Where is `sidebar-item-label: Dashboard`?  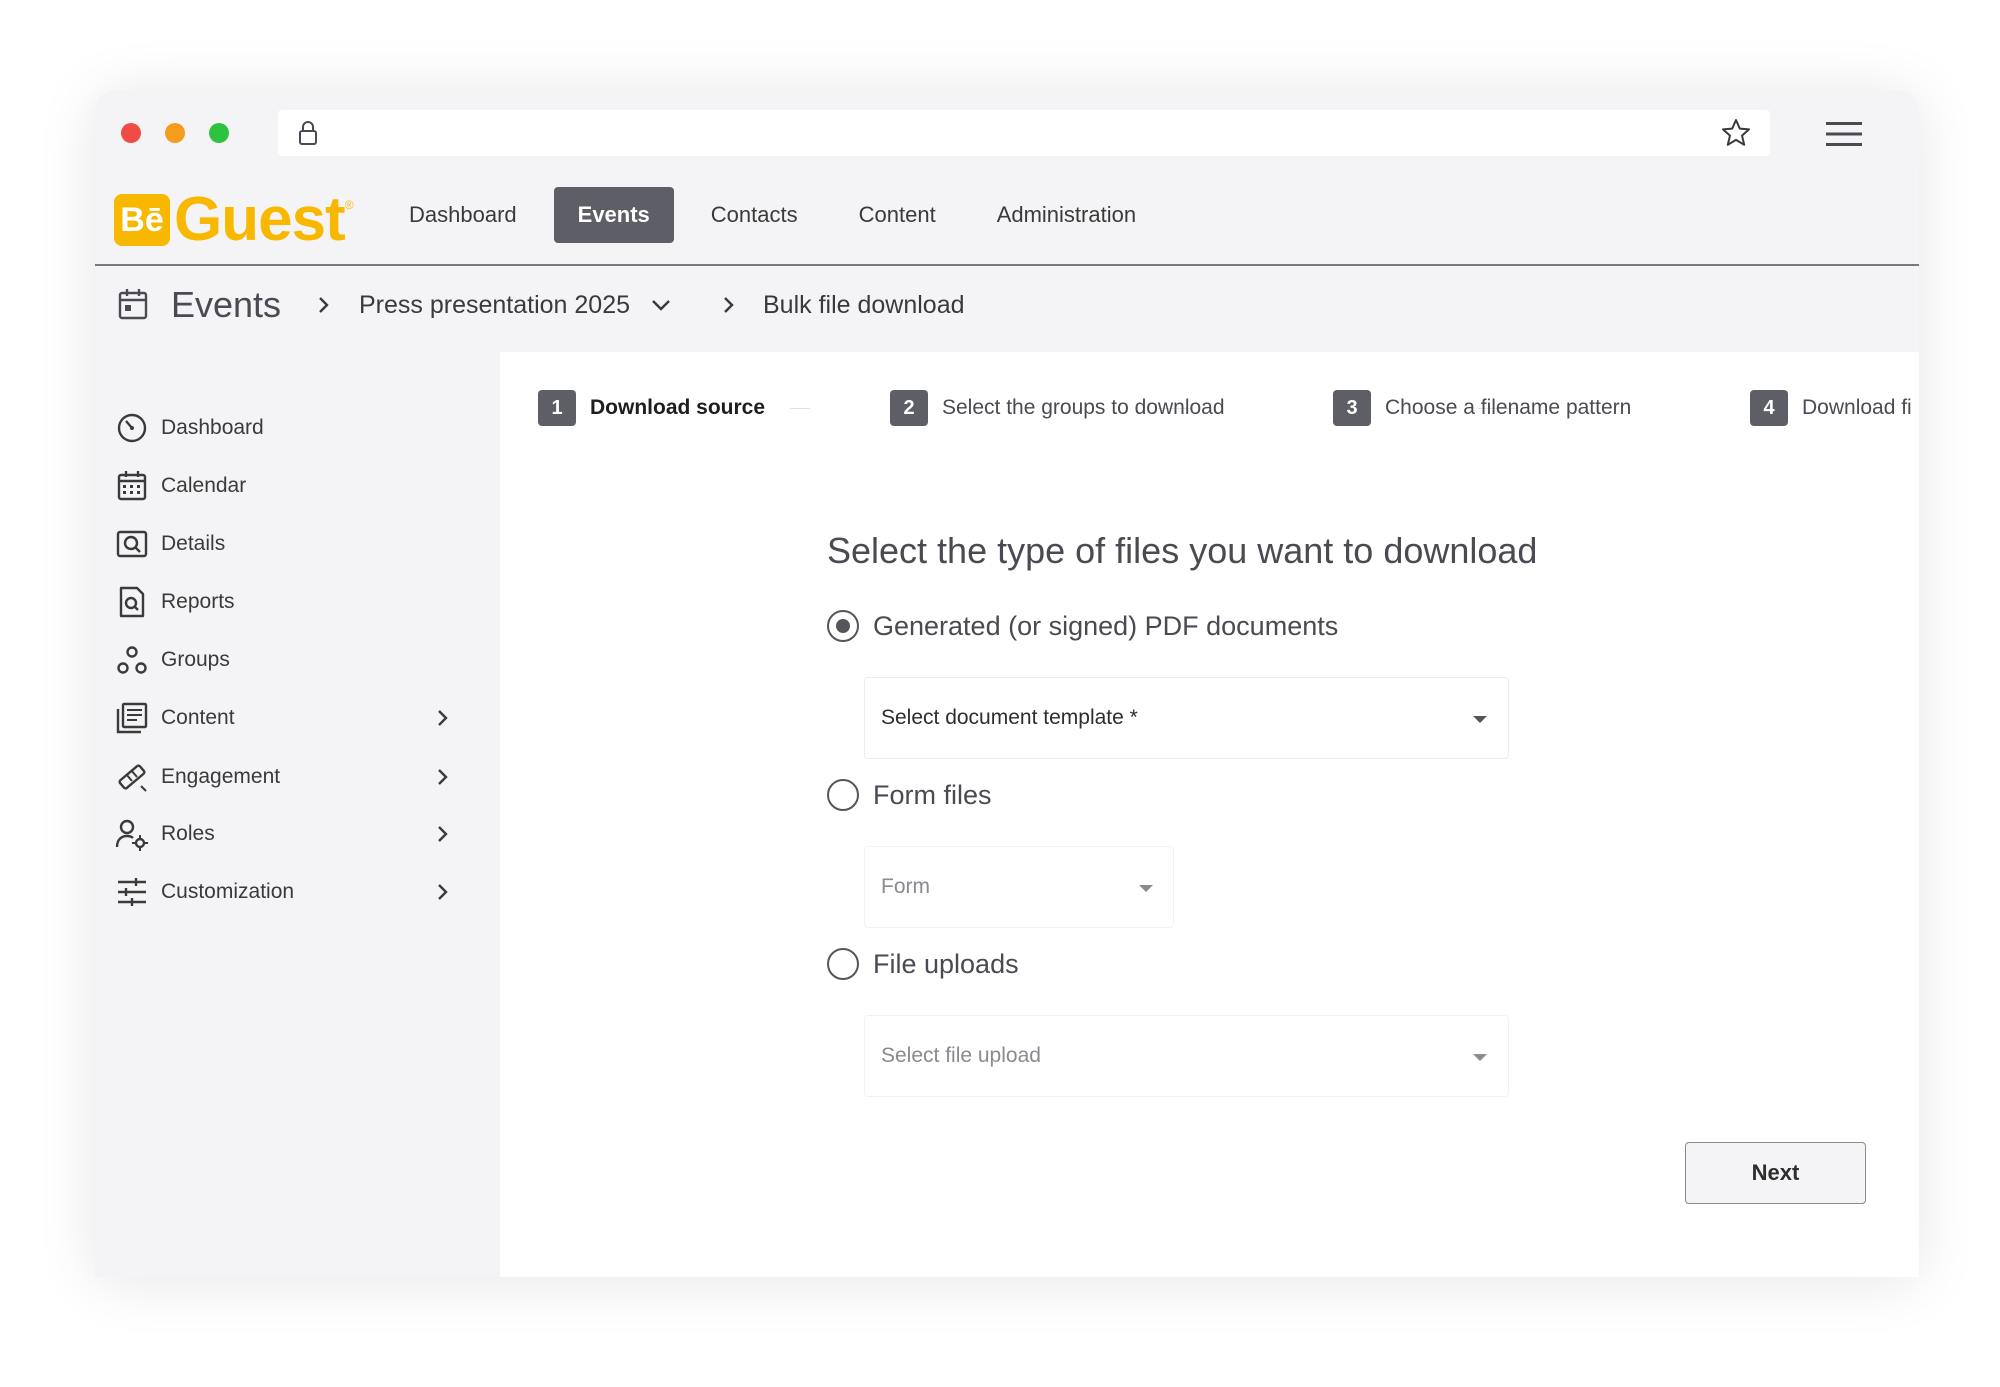 sidebar-item-label: Dashboard is located at coordinates (212, 427).